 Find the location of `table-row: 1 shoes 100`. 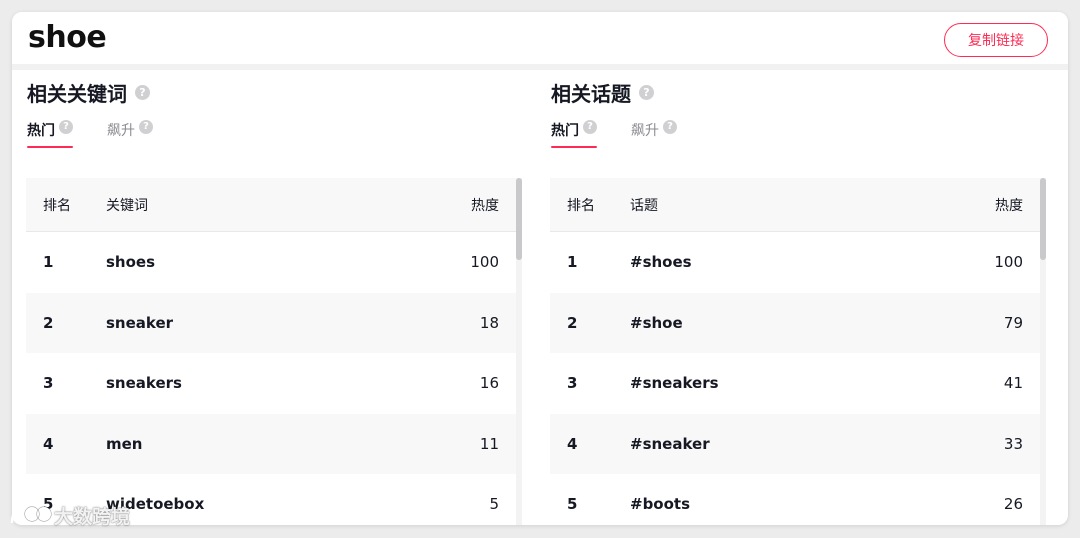

table-row: 1 shoes 100 is located at coordinates (271, 262).